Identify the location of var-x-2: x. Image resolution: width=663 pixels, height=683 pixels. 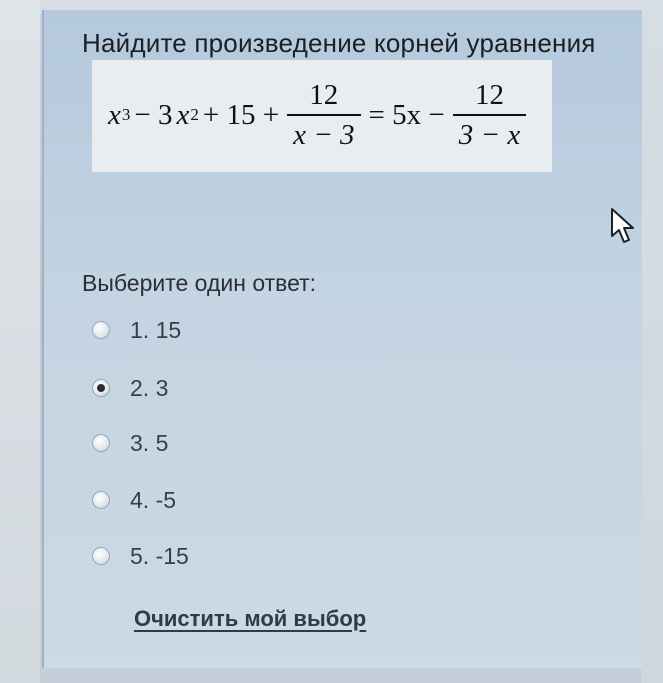
(183, 114).